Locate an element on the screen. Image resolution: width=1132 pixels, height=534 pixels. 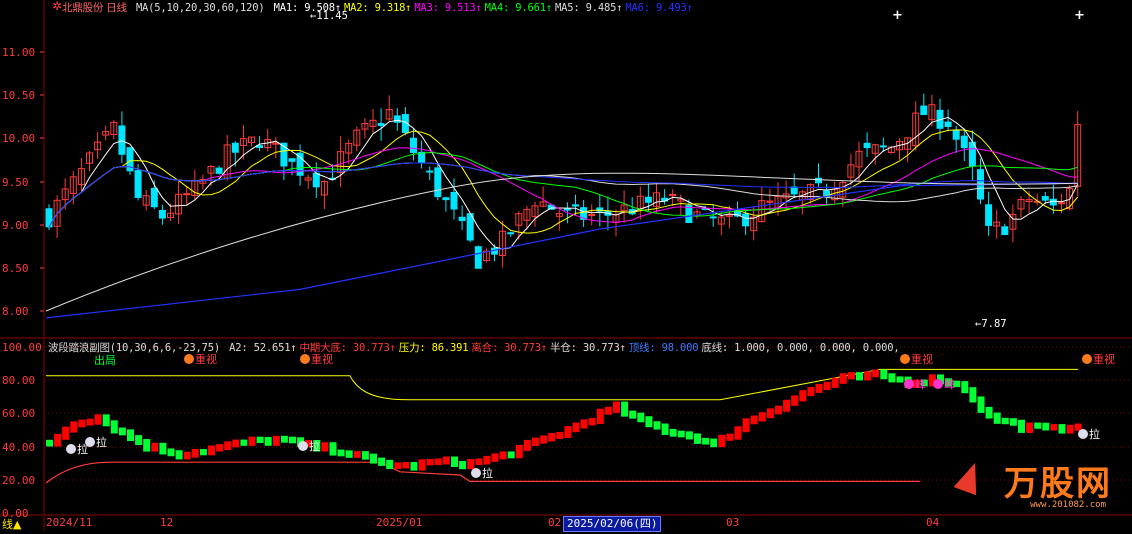
high-value: 11.45 is located at coordinates (332, 16).